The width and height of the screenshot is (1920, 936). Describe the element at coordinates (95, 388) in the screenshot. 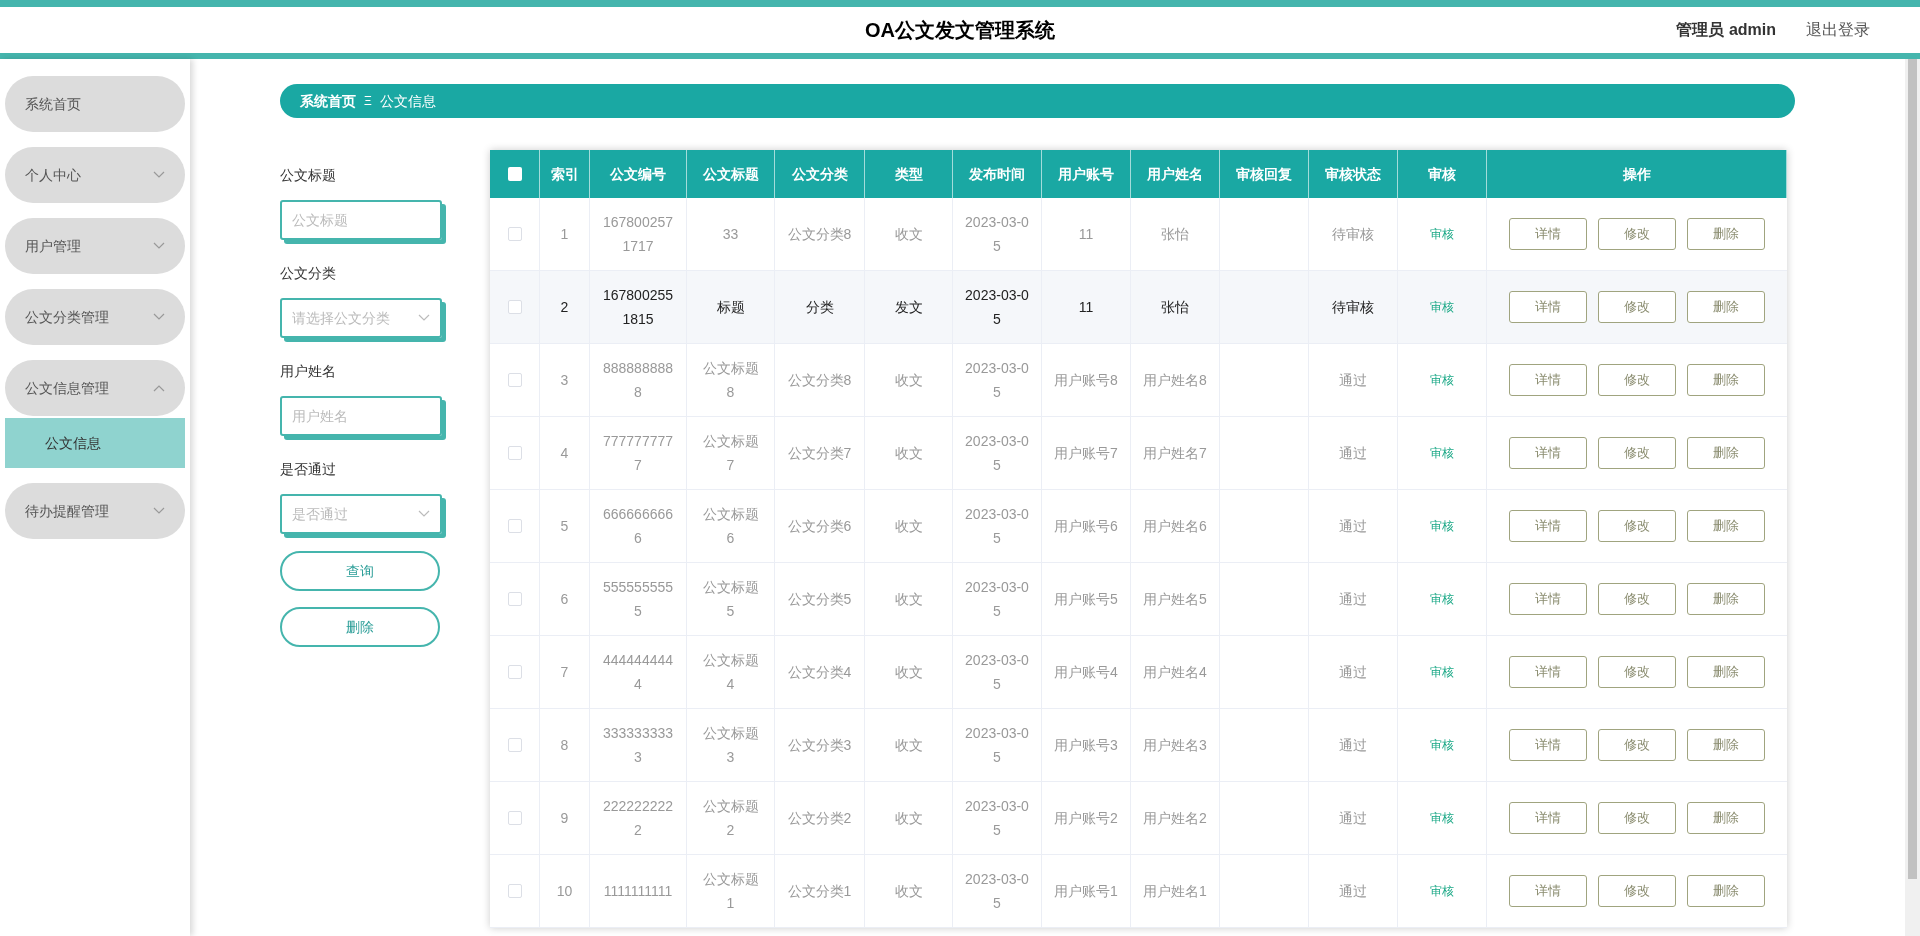

I see `sidebar-item: 公文信息管理` at that location.